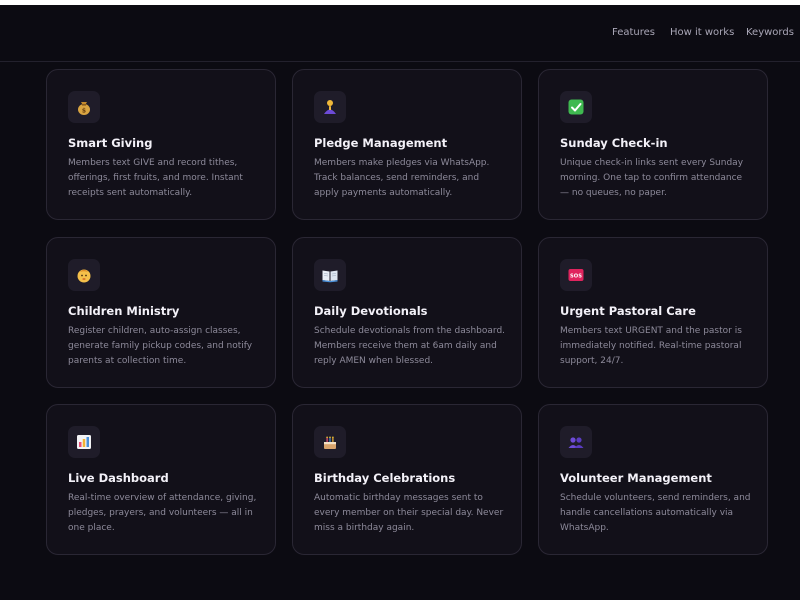 The image size is (800, 600). I want to click on check-mark-icon, so click(576, 107).